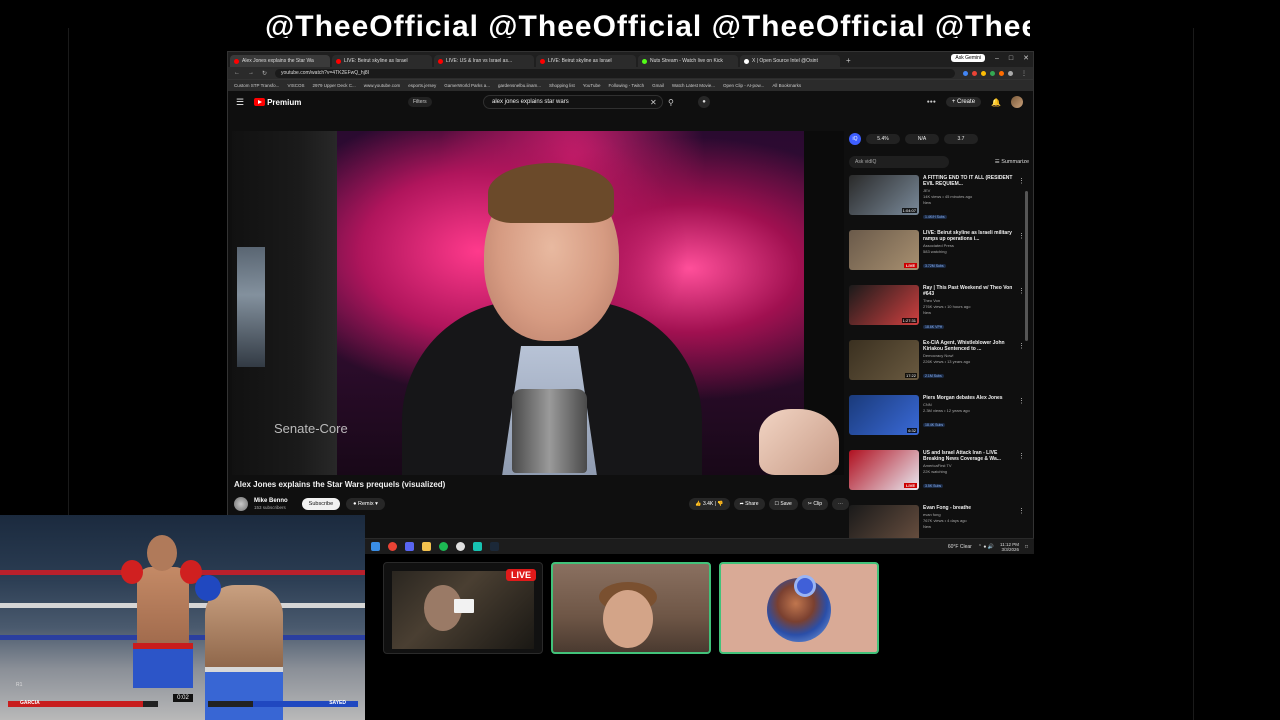  I want to click on save-button: ☐ Save, so click(783, 504).